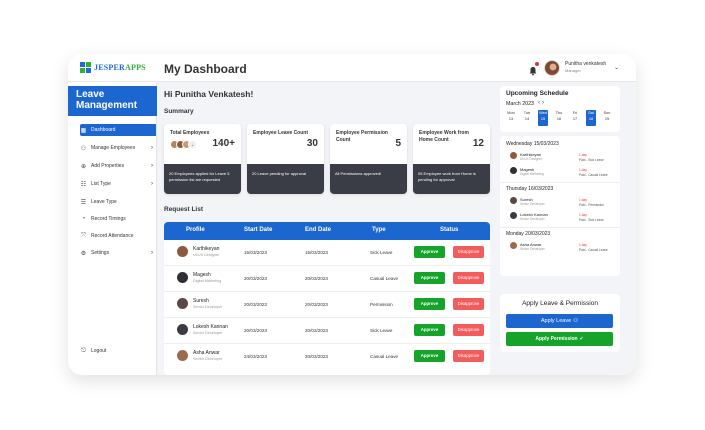 This screenshot has width=705, height=430. What do you see at coordinates (83, 184) in the screenshot?
I see `list-icon: ☷` at bounding box center [83, 184].